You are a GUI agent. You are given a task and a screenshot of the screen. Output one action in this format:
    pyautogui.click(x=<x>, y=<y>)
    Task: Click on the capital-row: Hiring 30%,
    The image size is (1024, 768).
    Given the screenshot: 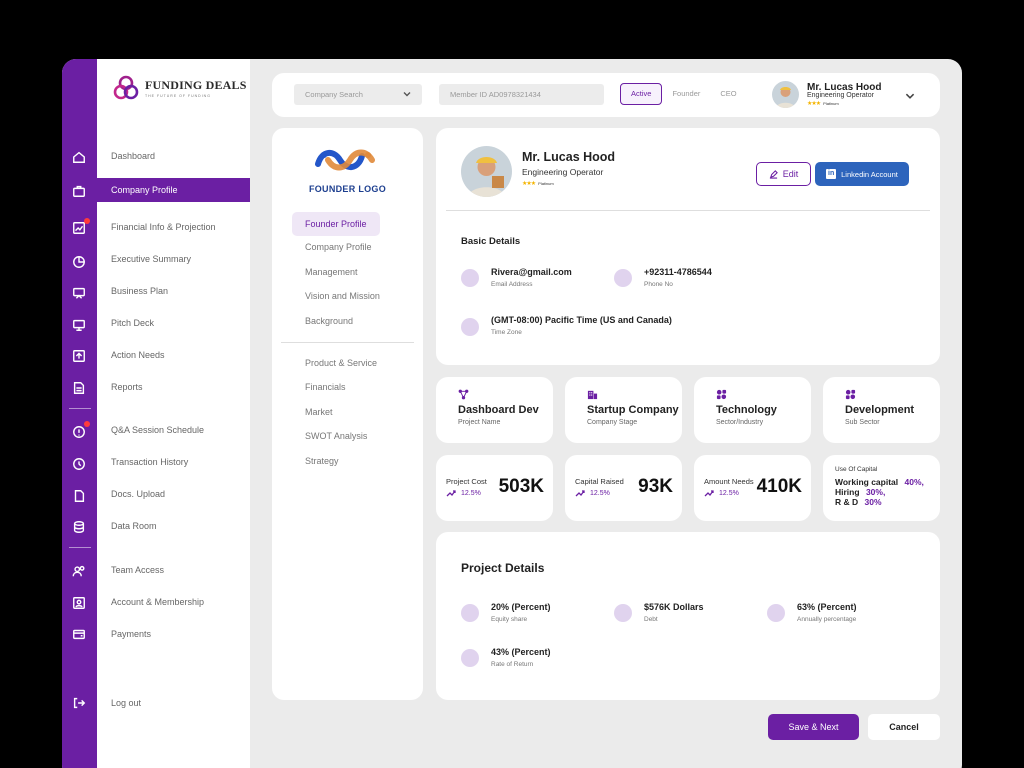 What is the action you would take?
    pyautogui.click(x=879, y=492)
    